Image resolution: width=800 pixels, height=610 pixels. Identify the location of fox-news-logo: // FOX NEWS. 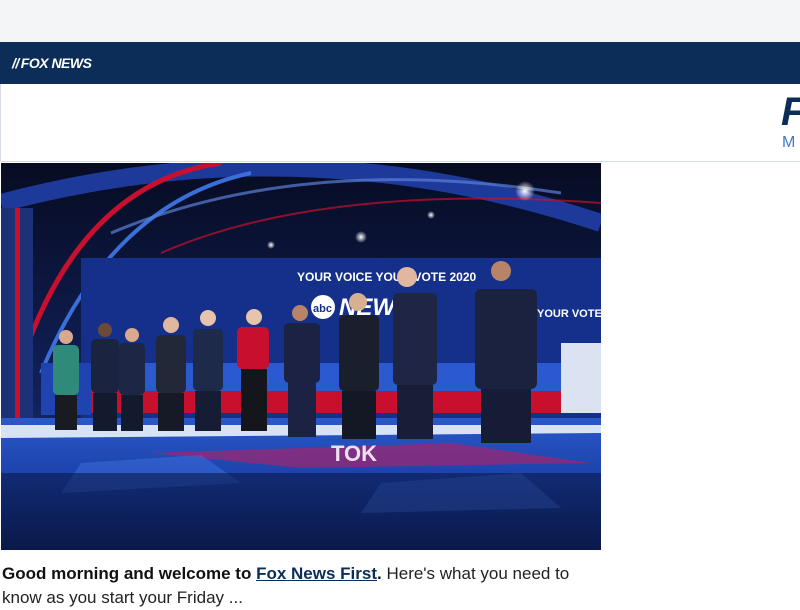
(52, 63).